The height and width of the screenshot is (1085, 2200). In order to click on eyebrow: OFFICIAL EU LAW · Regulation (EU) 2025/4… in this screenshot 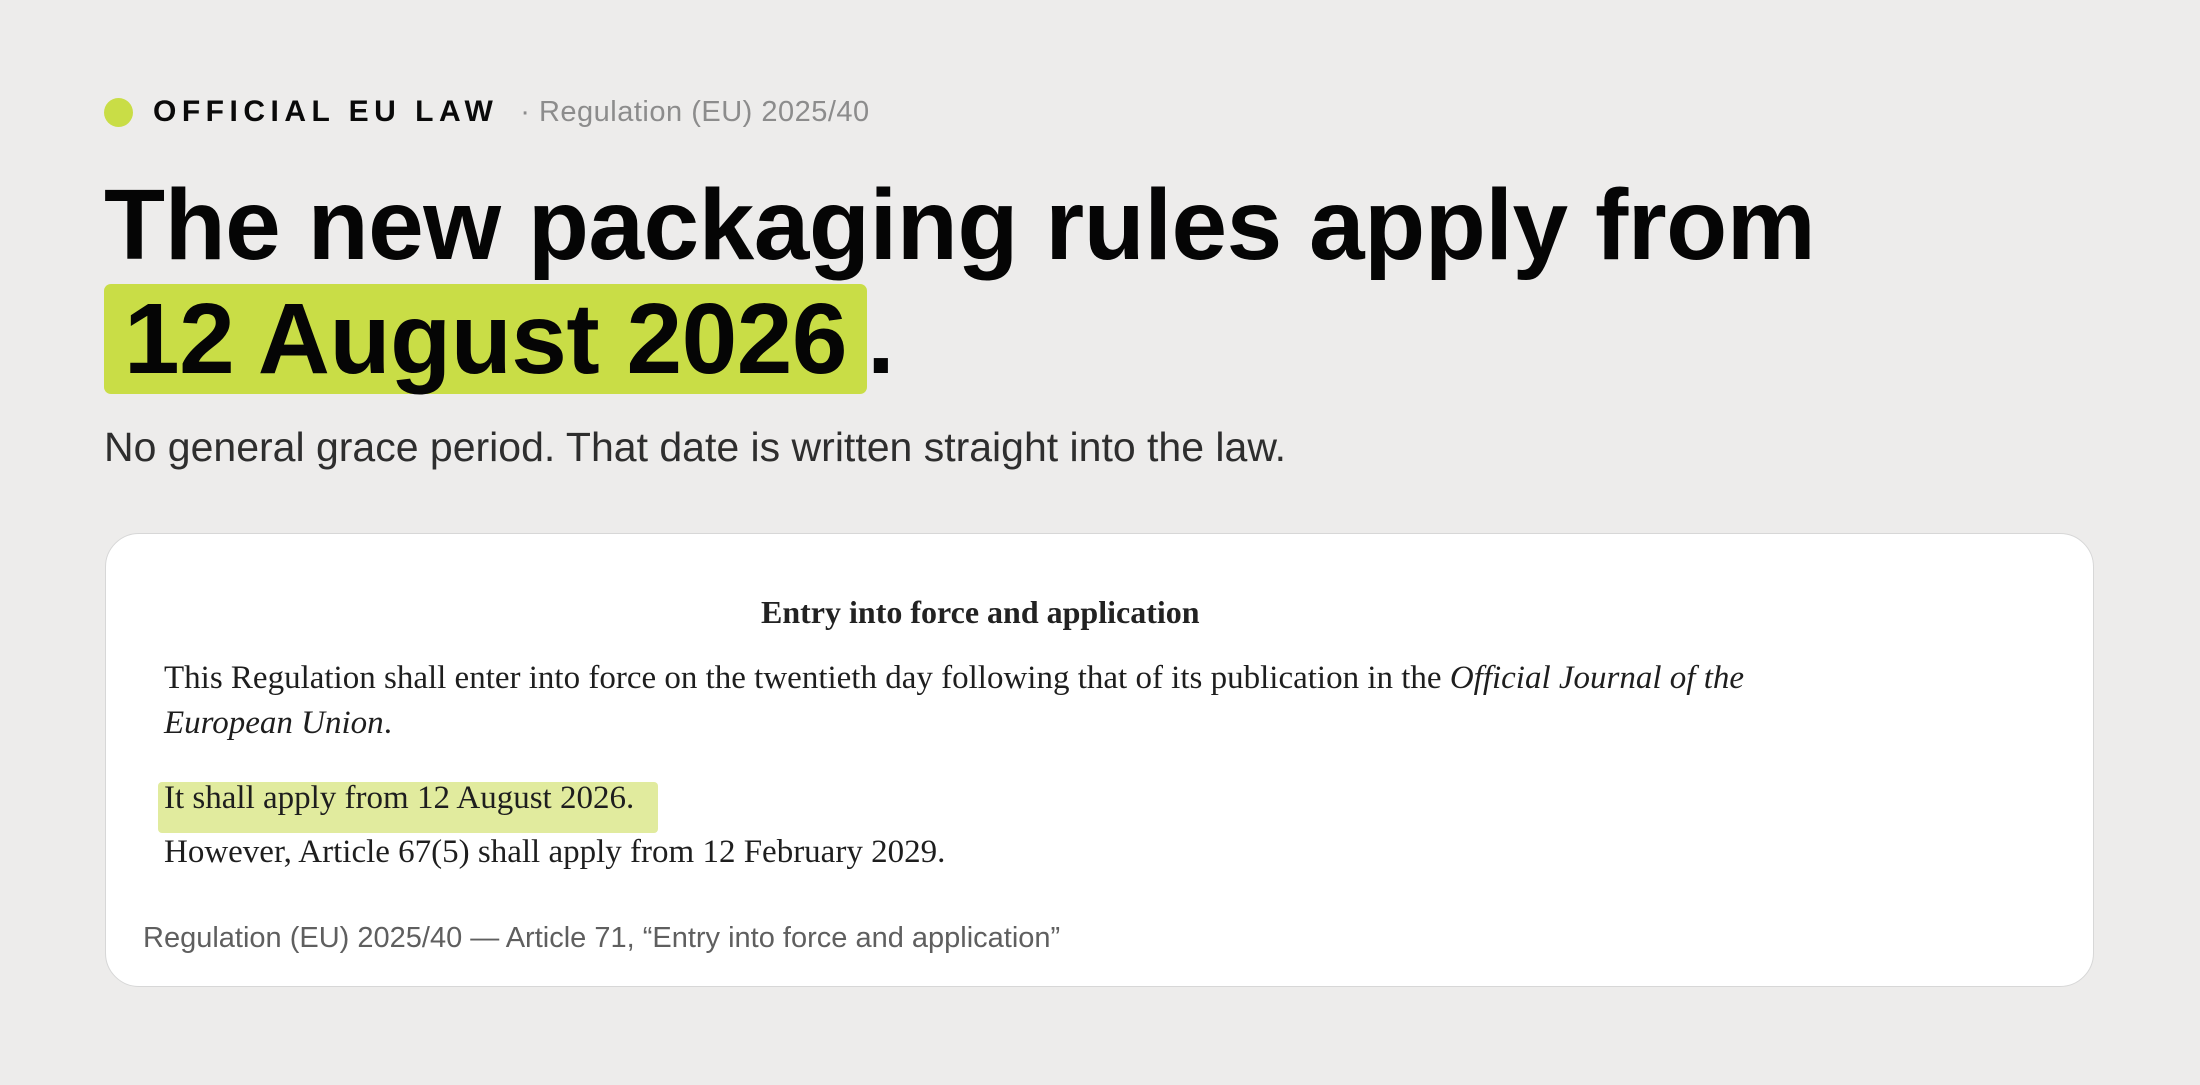, I will do `click(487, 112)`.